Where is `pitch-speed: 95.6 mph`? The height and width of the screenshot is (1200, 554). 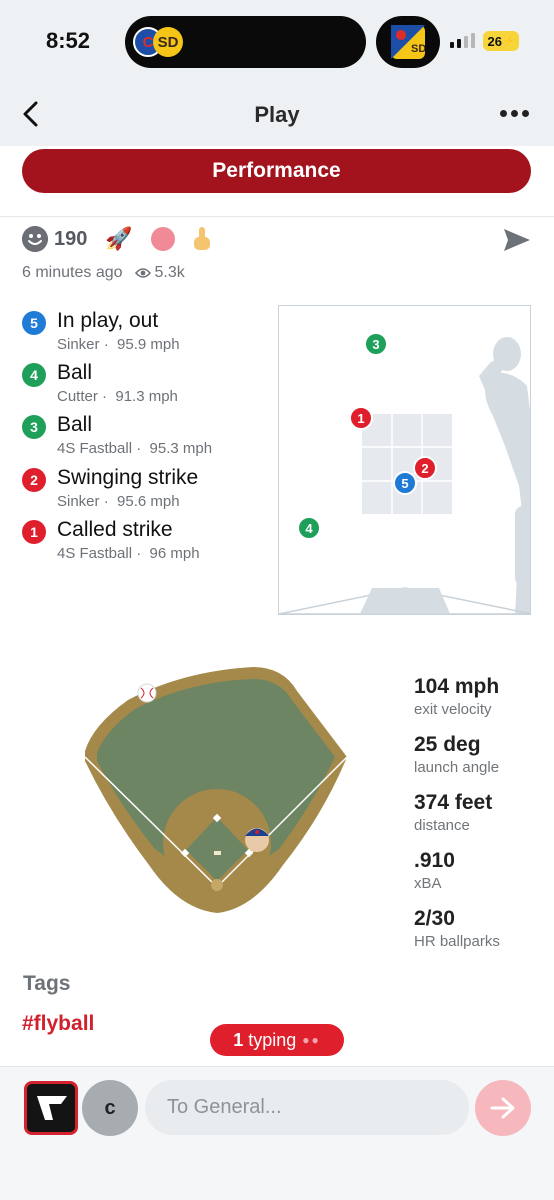
pitch-speed: 95.6 mph is located at coordinates (148, 501).